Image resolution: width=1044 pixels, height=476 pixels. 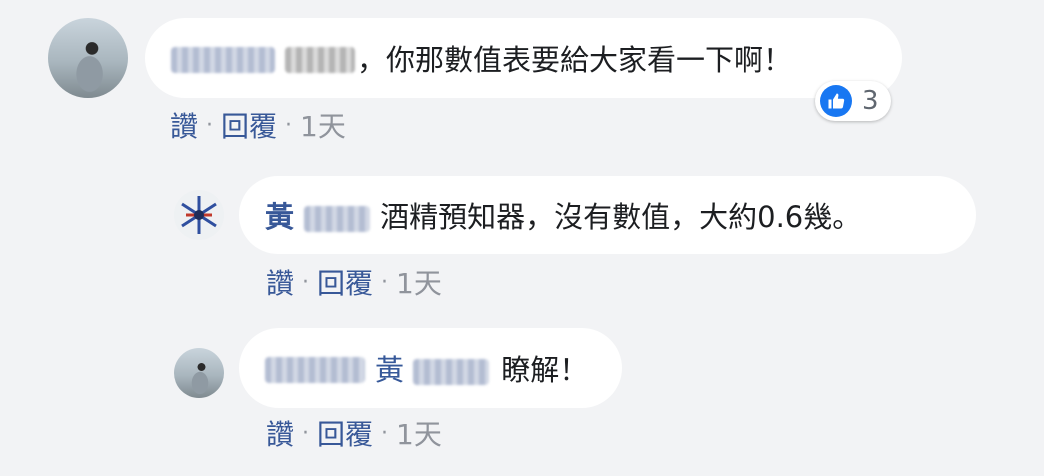 I want to click on mention-tag, so click(x=320, y=58).